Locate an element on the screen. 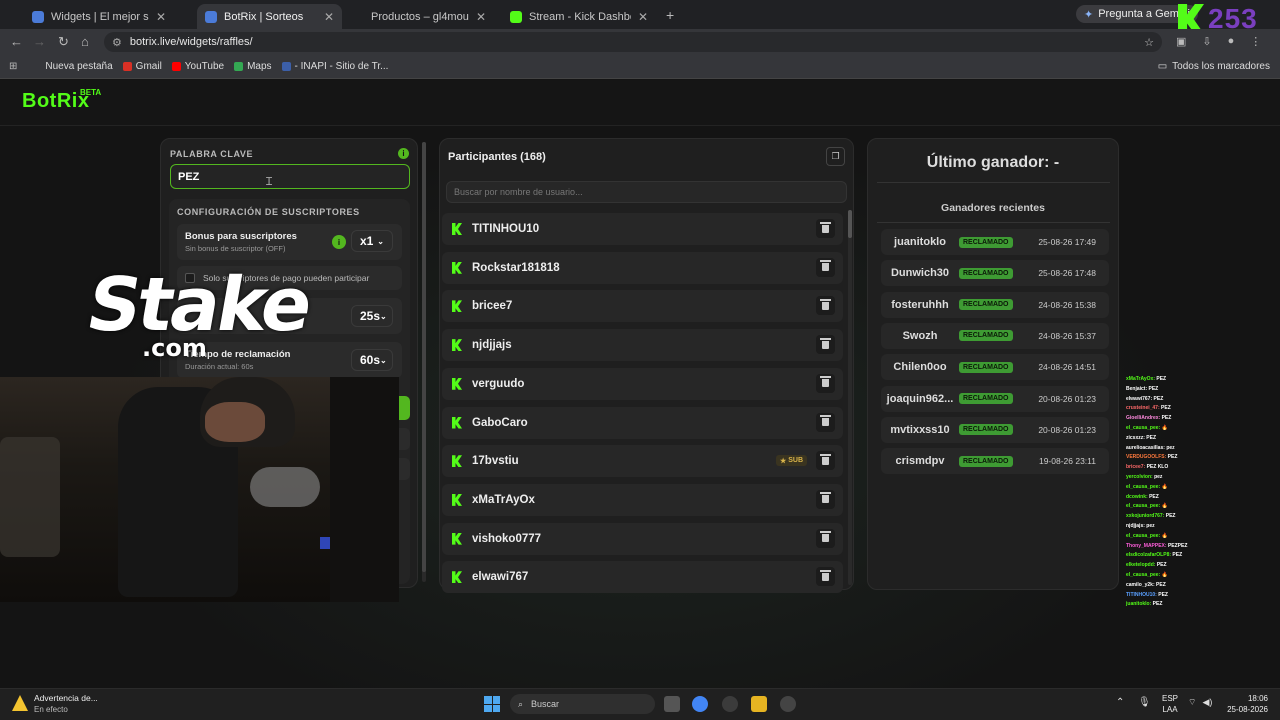 This screenshot has height=720, width=1280. browser-tab: Widgets | El mejor software pa ✕ is located at coordinates (99, 16).